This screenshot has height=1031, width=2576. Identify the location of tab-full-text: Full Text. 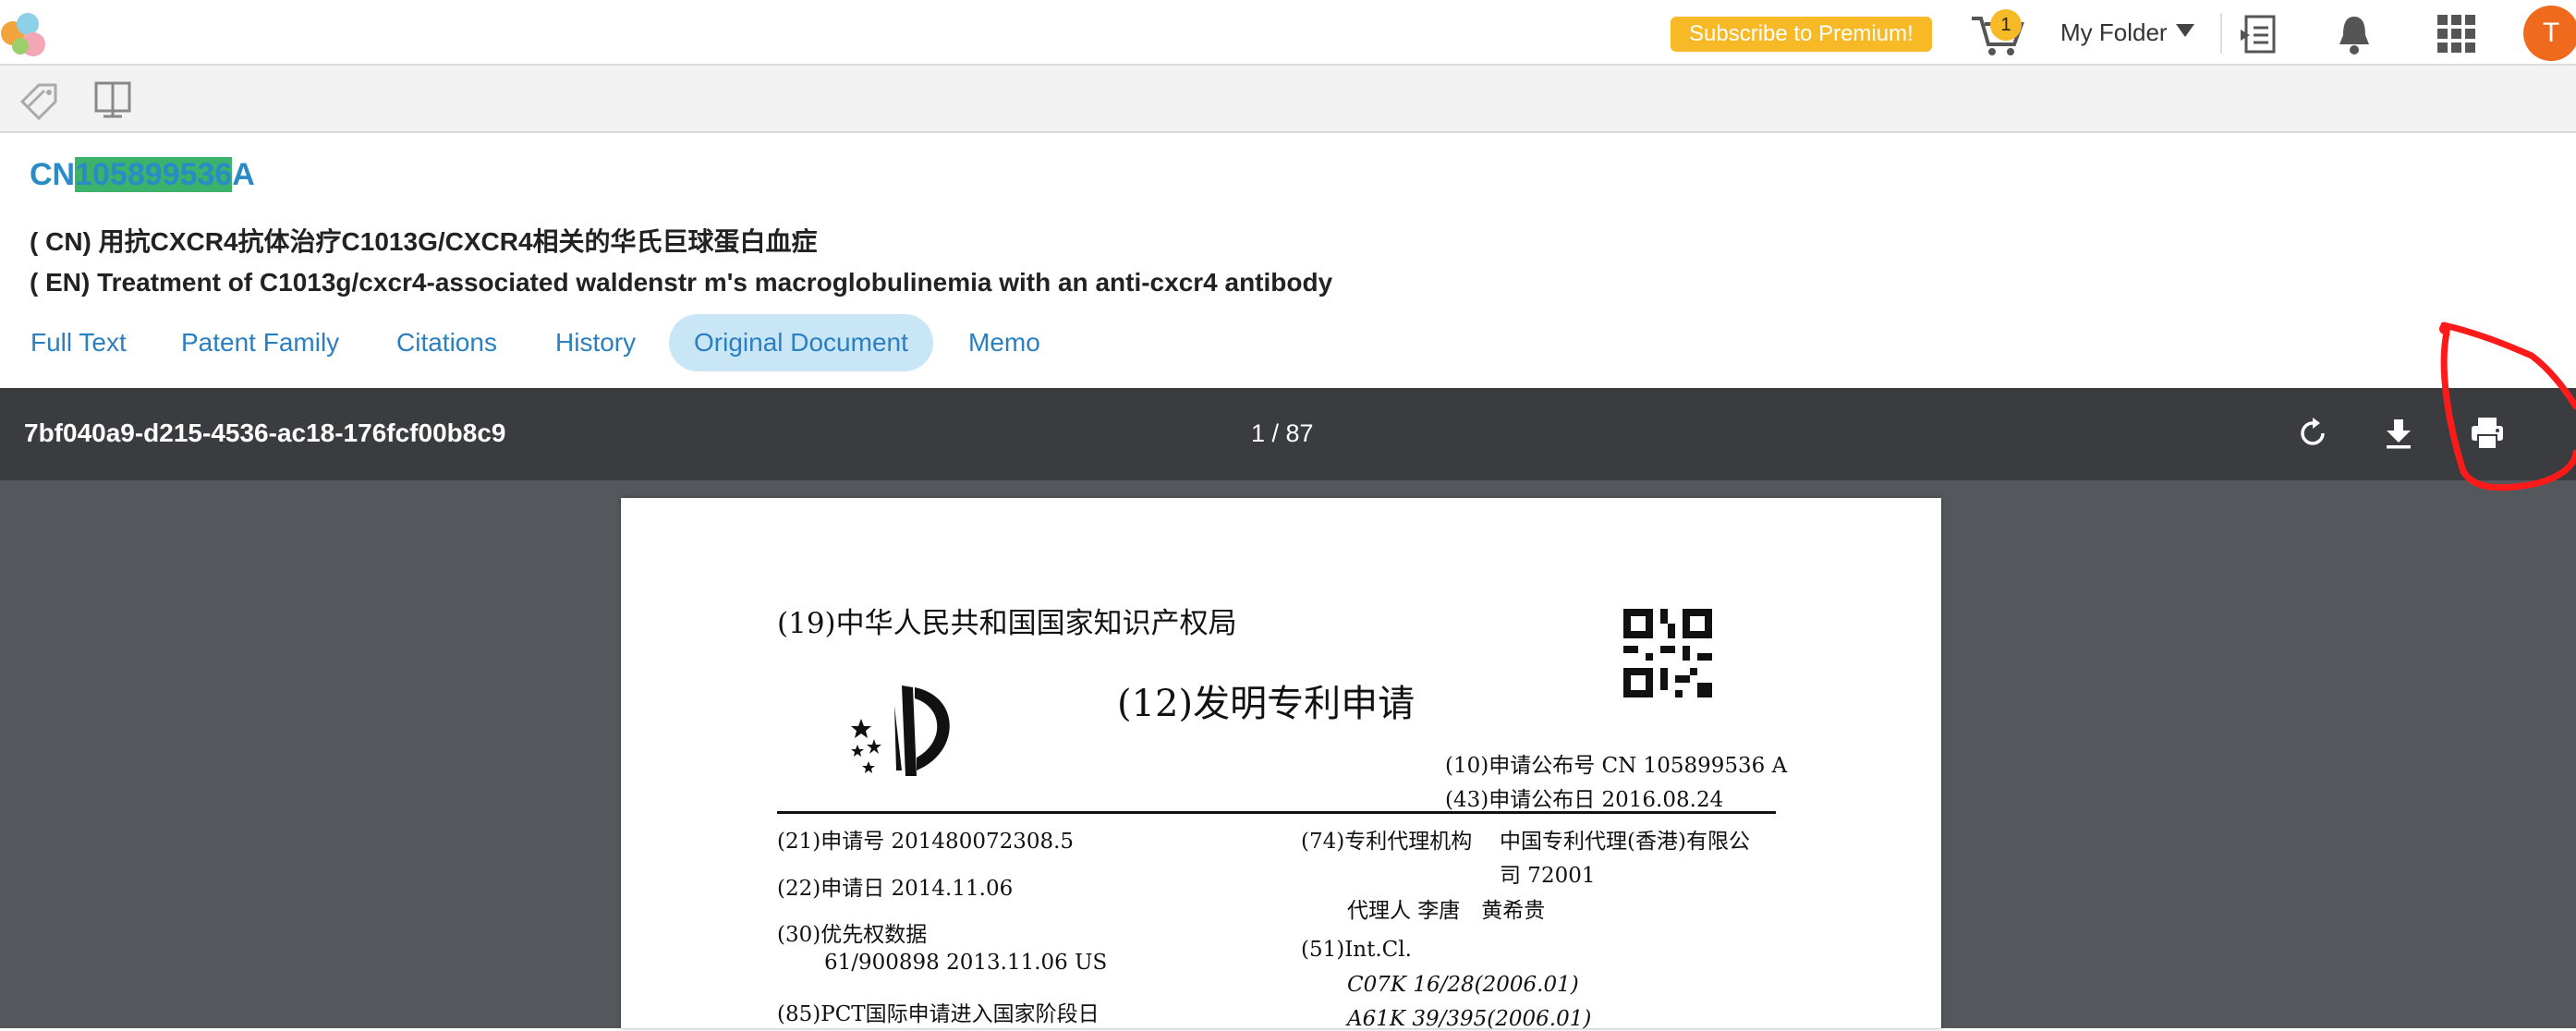
(78, 342).